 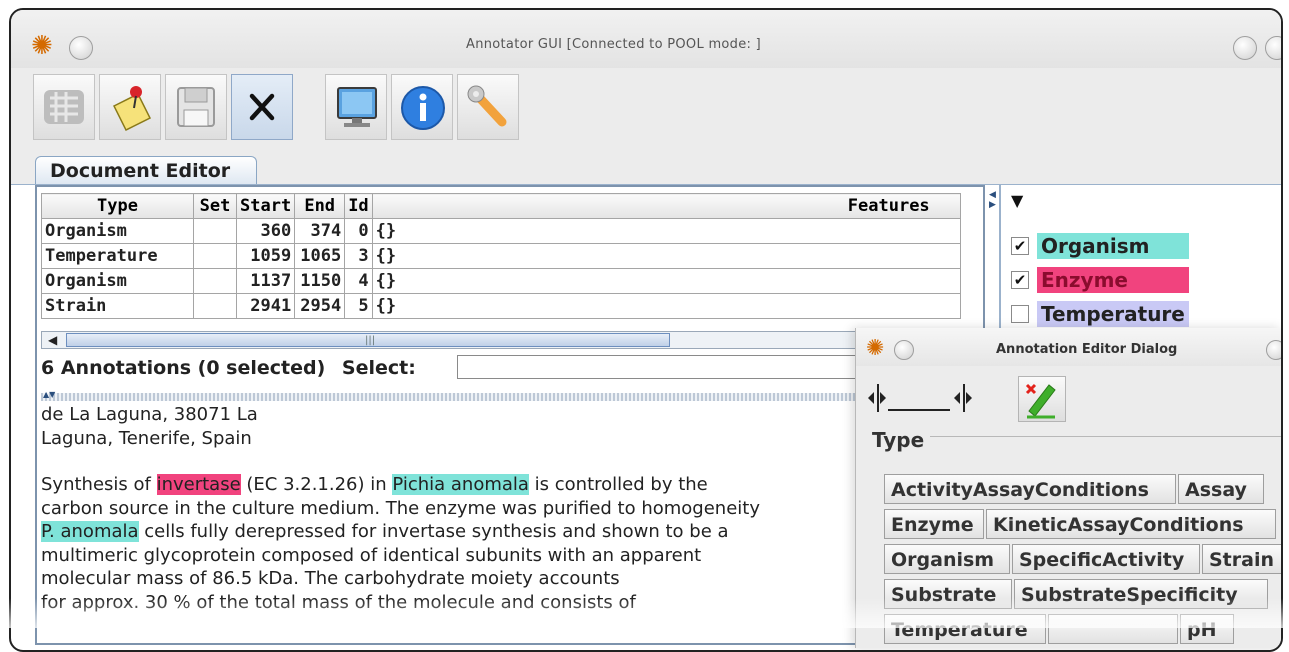 What do you see at coordinates (99, 484) in the screenshot?
I see `text-segment: Synthesis of` at bounding box center [99, 484].